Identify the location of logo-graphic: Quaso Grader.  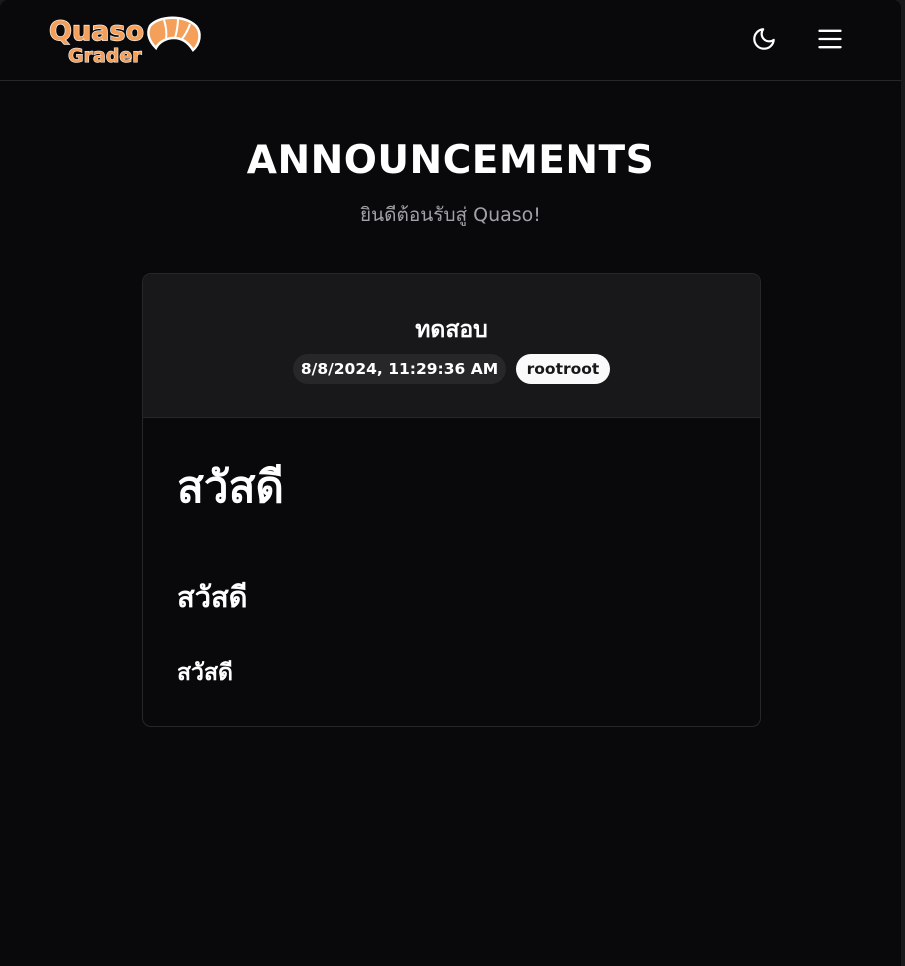
(124, 41).